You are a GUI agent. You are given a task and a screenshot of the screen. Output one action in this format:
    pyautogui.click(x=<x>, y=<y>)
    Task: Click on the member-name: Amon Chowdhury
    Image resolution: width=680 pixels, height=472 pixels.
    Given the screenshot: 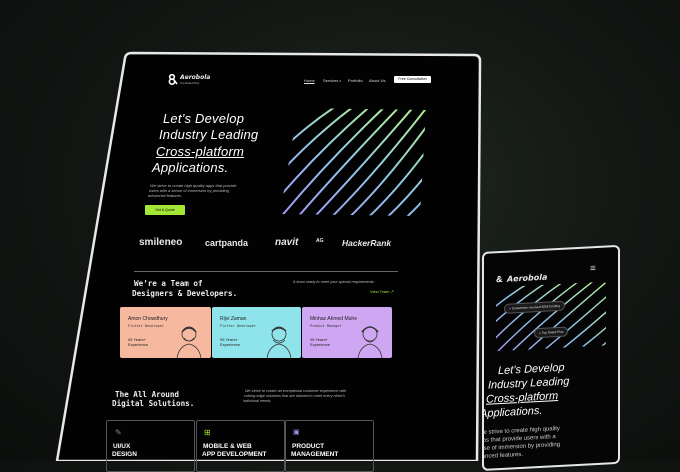 What is the action you would take?
    pyautogui.click(x=148, y=319)
    